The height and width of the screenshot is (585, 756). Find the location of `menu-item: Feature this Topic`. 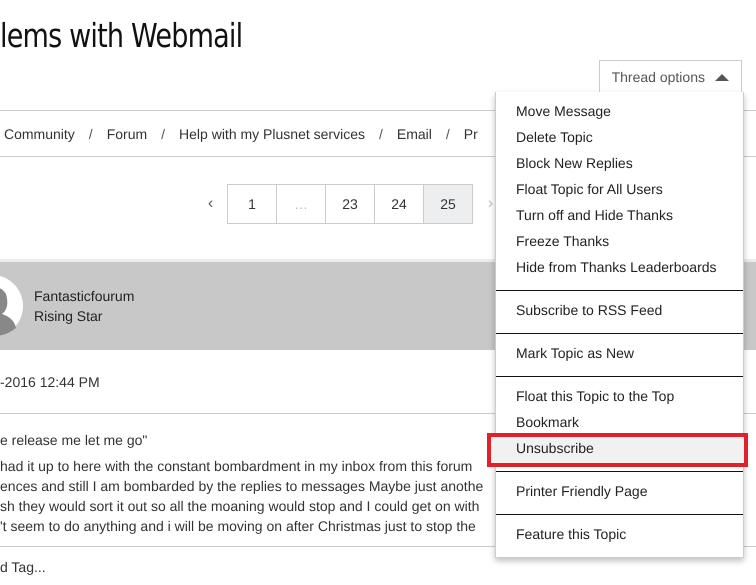

menu-item: Feature this Topic is located at coordinates (619, 536).